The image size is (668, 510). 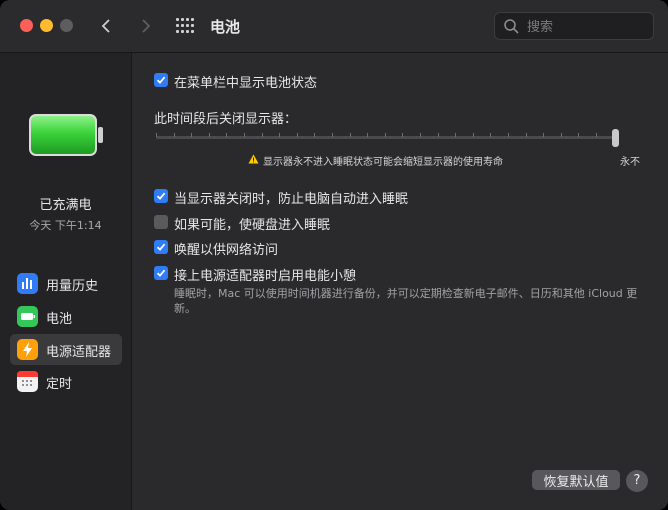 I want to click on sidebar-item-label: 用量历史, so click(x=72, y=286).